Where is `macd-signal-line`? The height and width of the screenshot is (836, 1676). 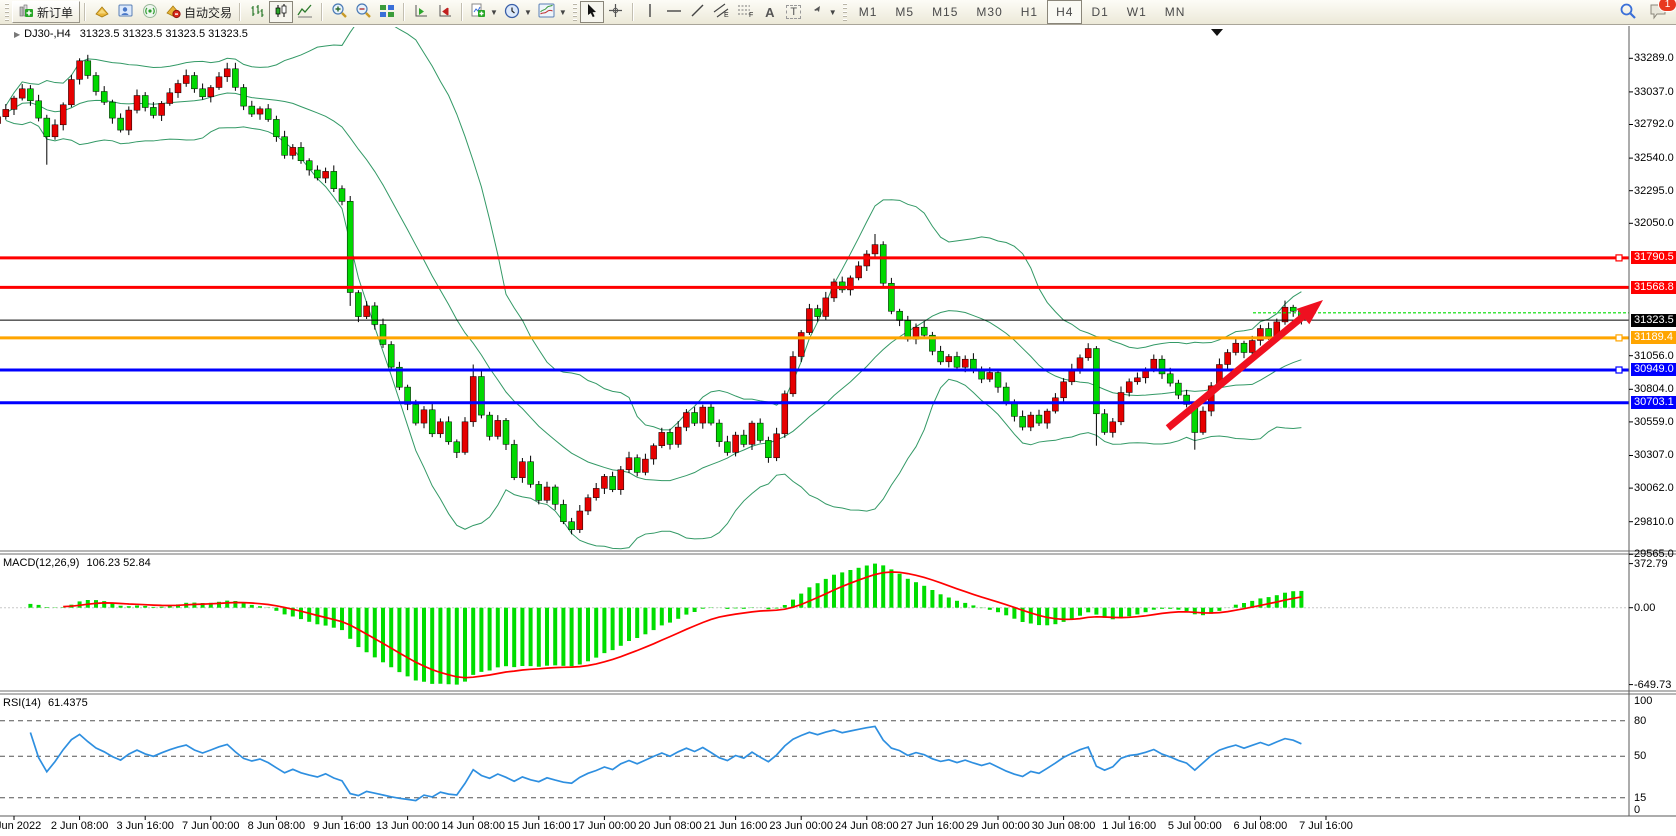
macd-signal-line is located at coordinates (682, 625).